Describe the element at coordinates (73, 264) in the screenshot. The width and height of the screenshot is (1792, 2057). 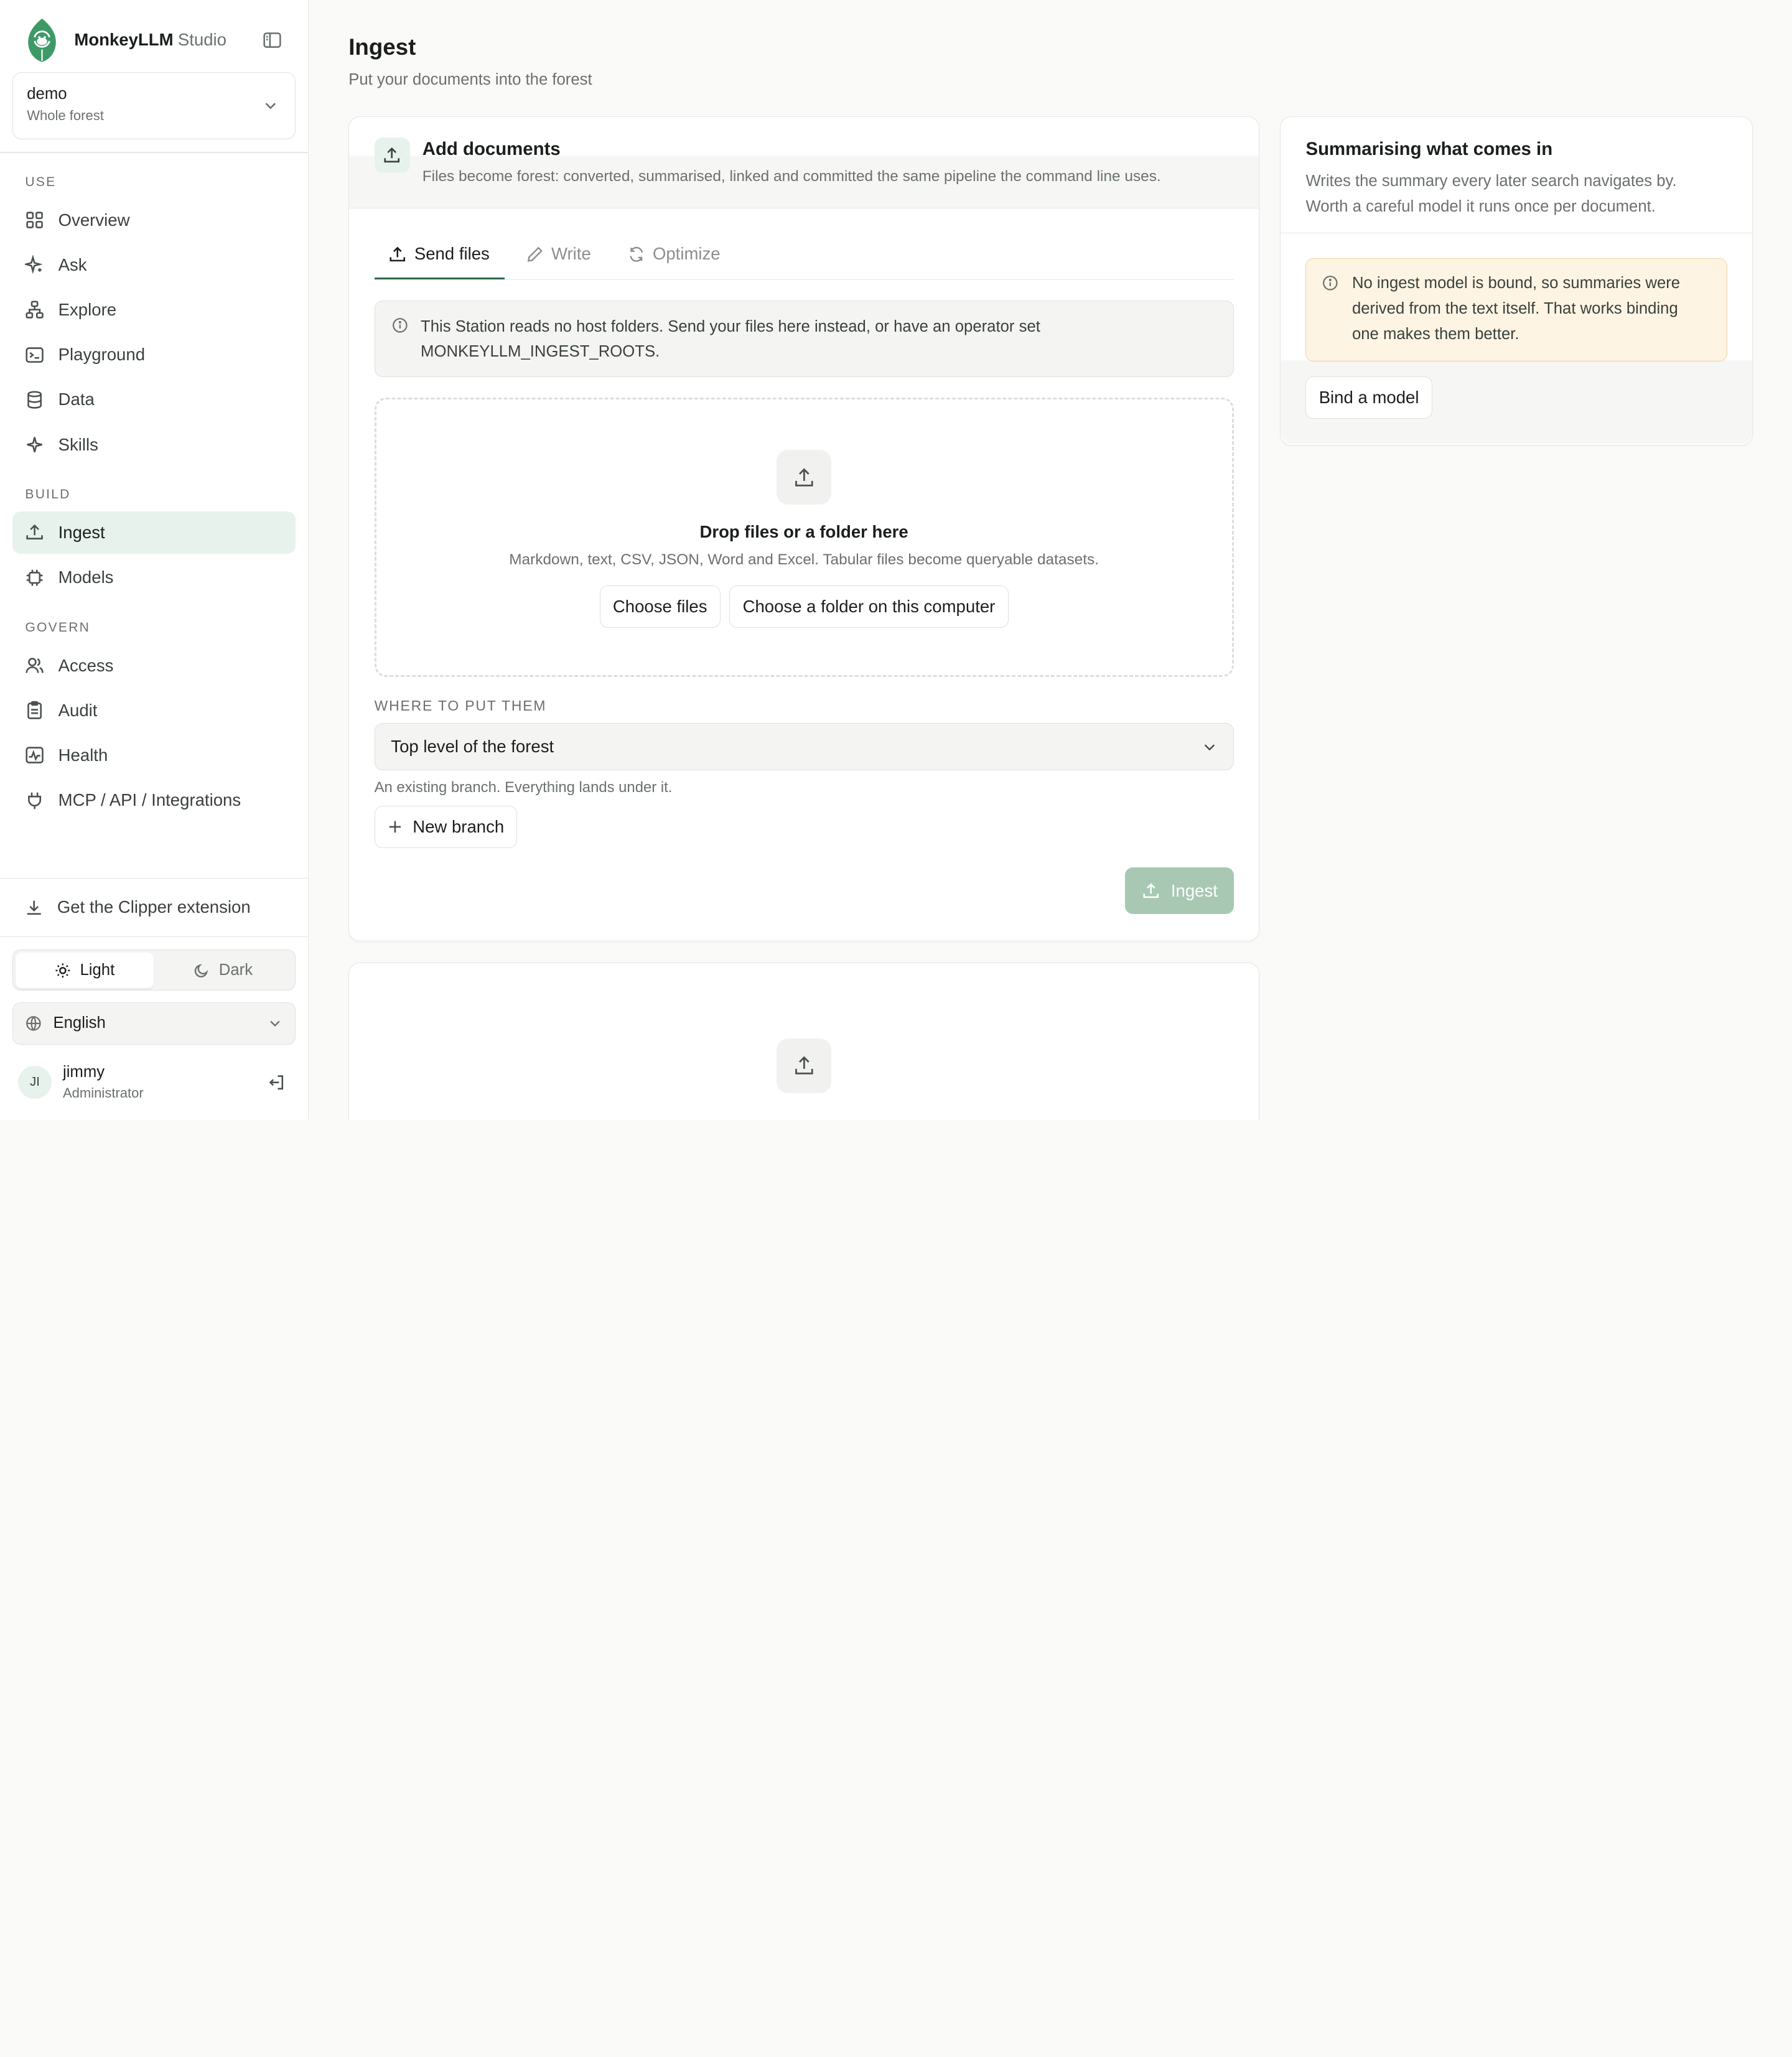
I see `sidebar-item-label: Ask` at that location.